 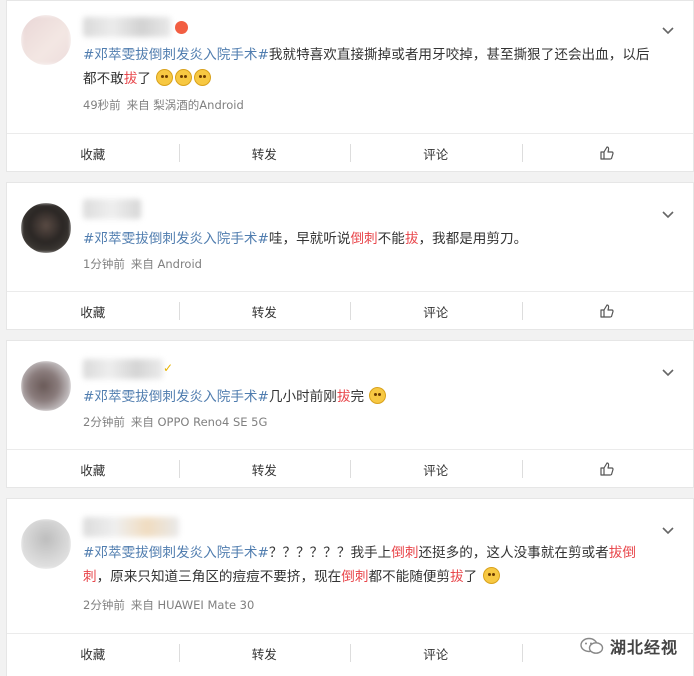 I want to click on post-text-segment: 还挺多的，这人没事就在剪或者, so click(x=513, y=553).